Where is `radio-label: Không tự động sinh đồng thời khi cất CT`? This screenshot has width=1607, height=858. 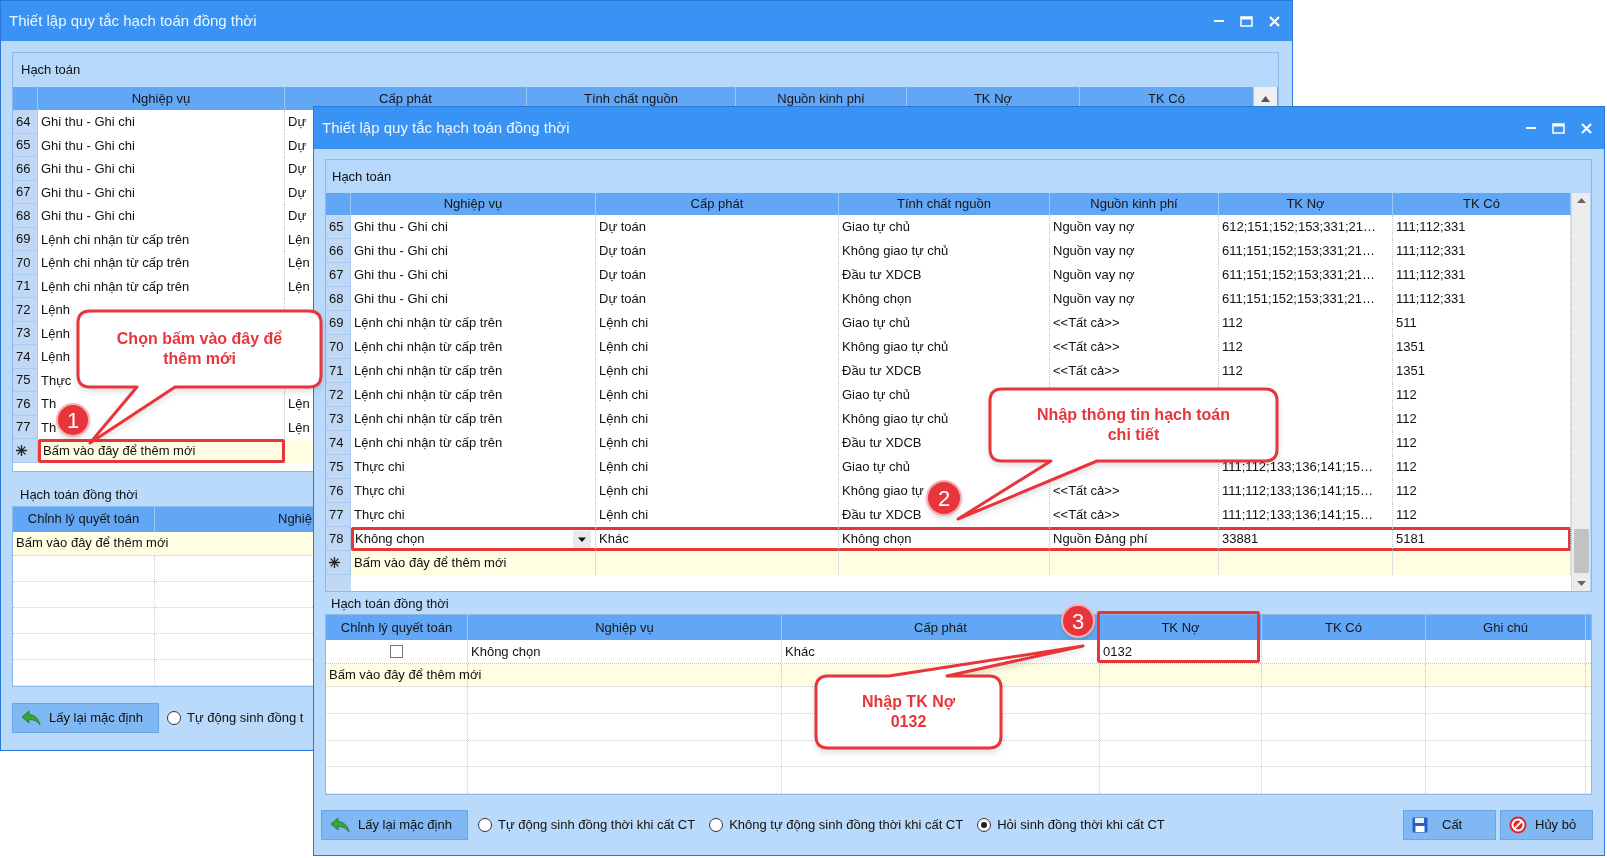 radio-label: Không tự động sinh đồng thời khi cất CT is located at coordinates (846, 825).